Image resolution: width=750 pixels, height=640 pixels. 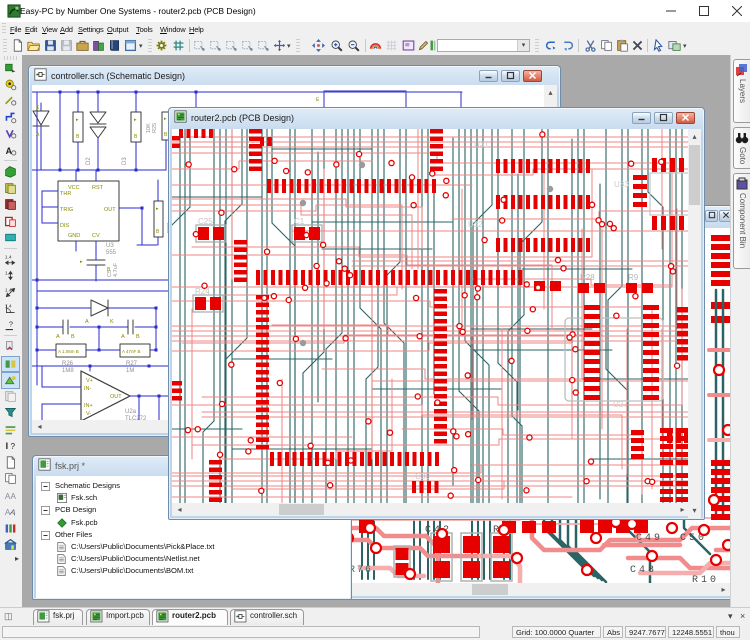 I want to click on svg-text: RST, so click(x=98, y=188).